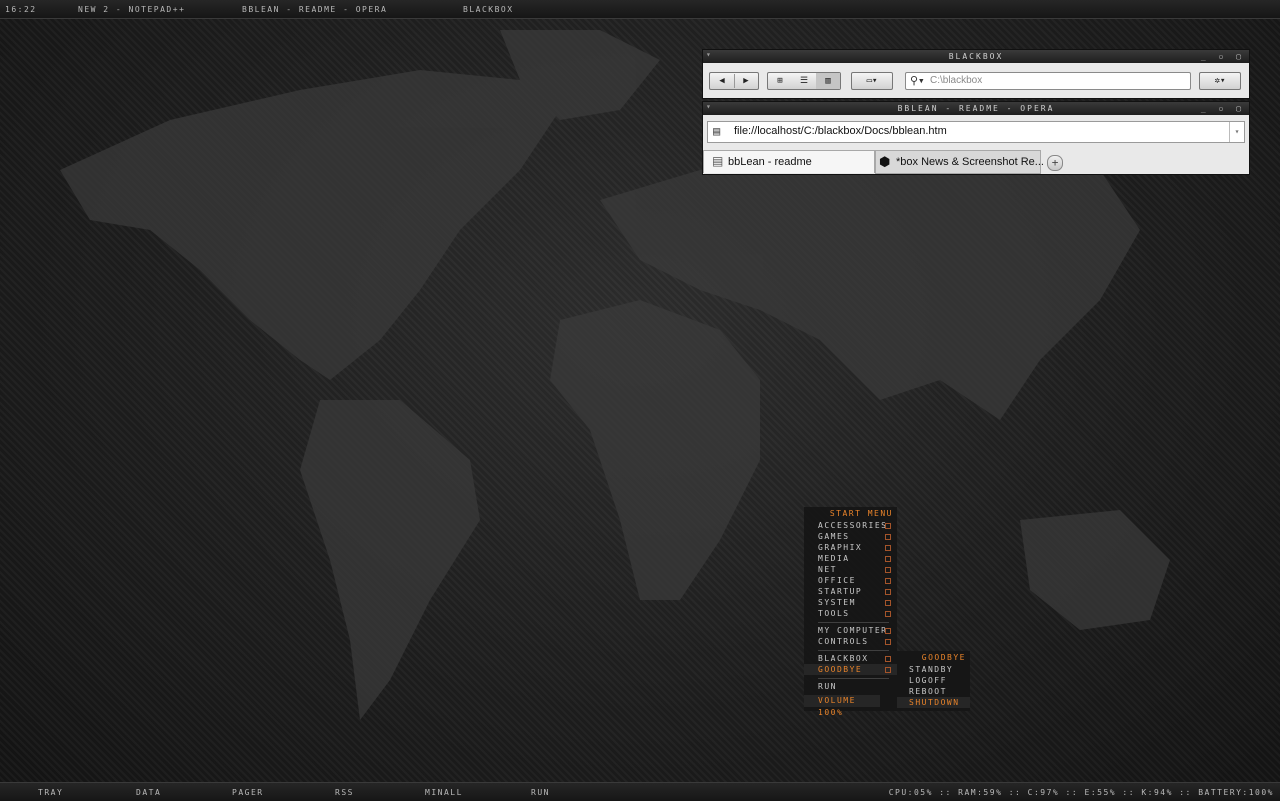 This screenshot has width=1280, height=801. What do you see at coordinates (837, 580) in the screenshot?
I see `menu-item-label: OFFICE` at bounding box center [837, 580].